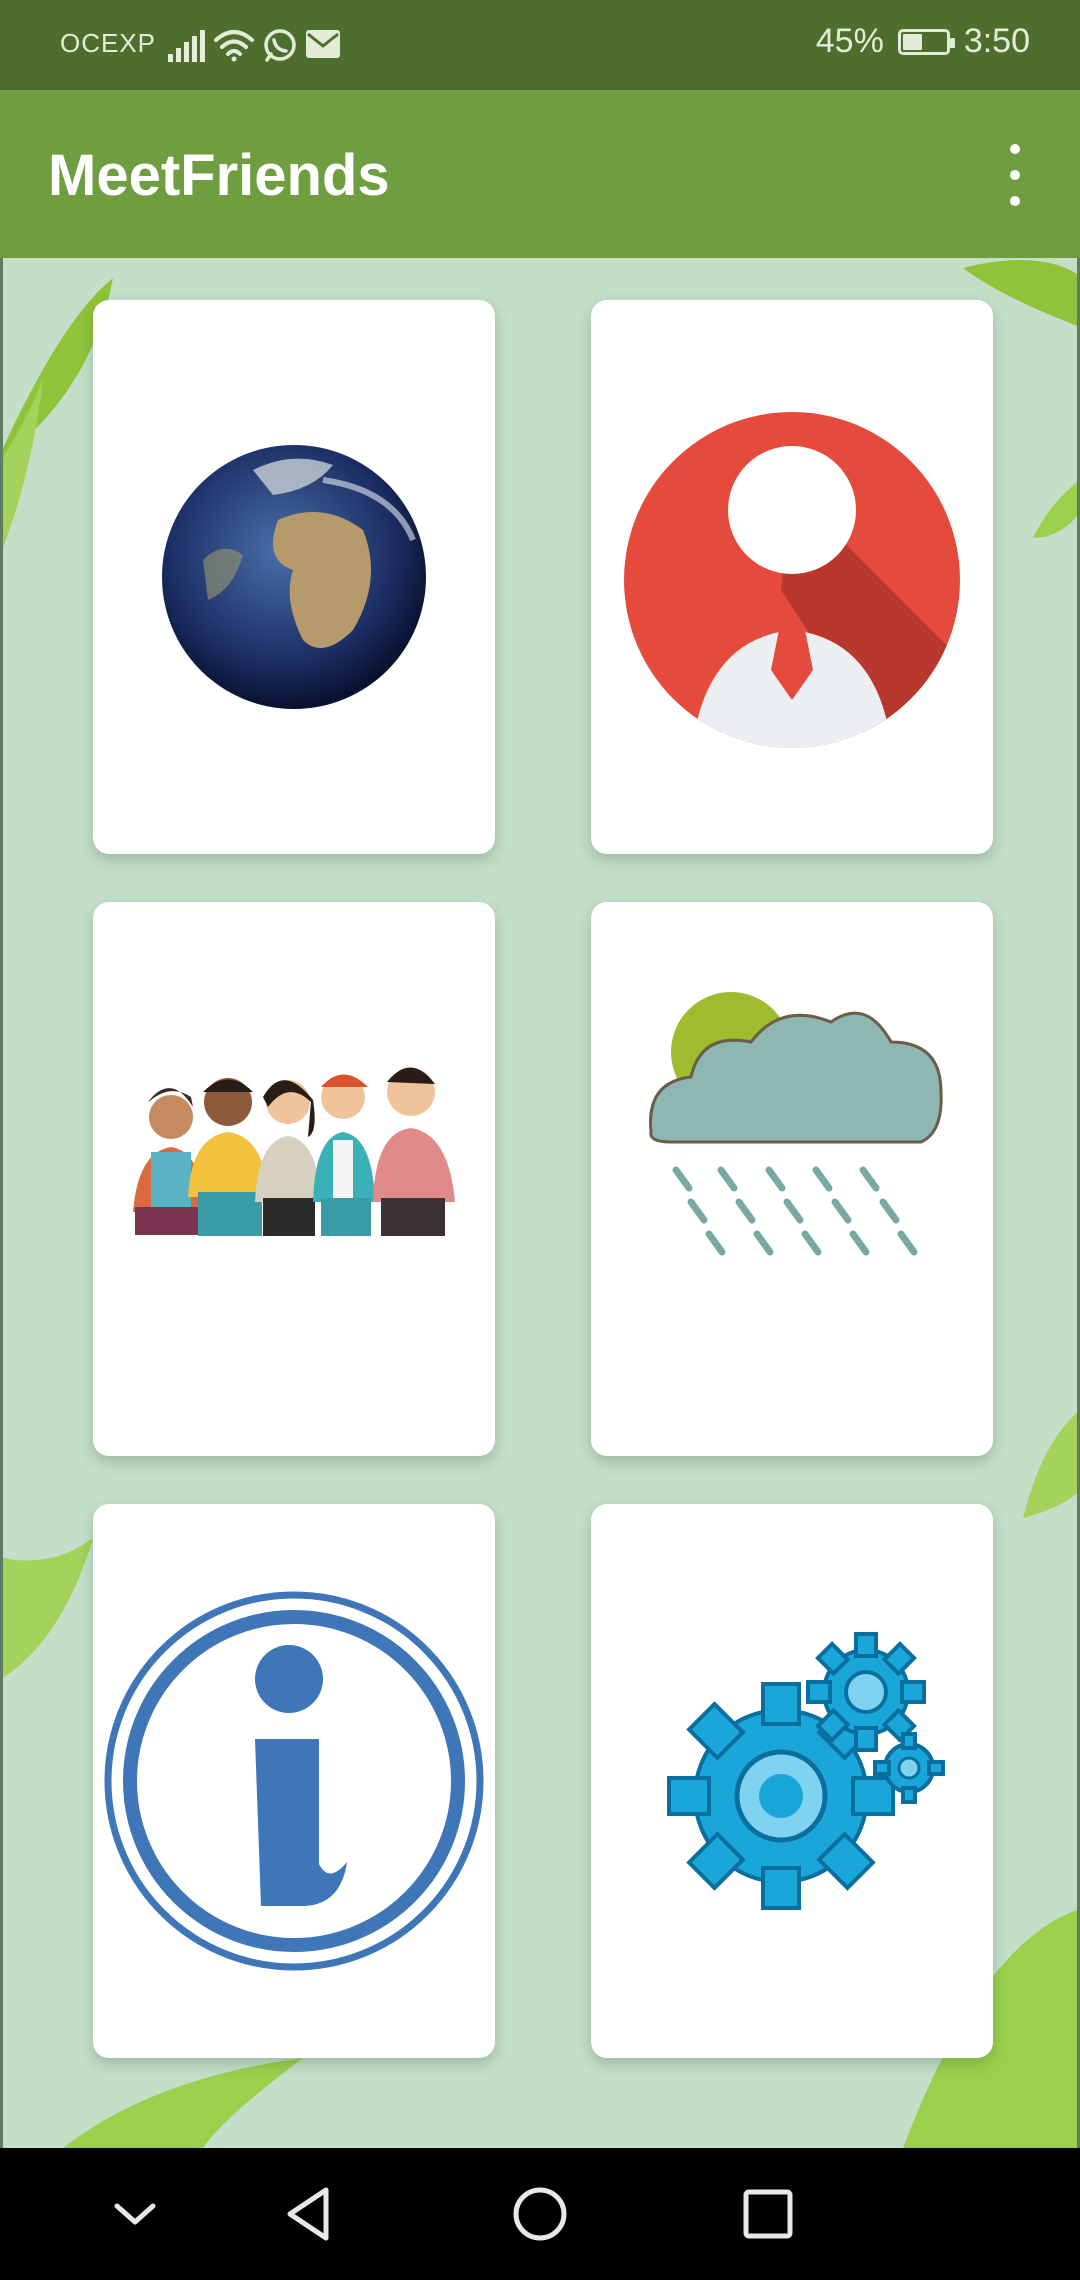  I want to click on home-icon, so click(540, 2214).